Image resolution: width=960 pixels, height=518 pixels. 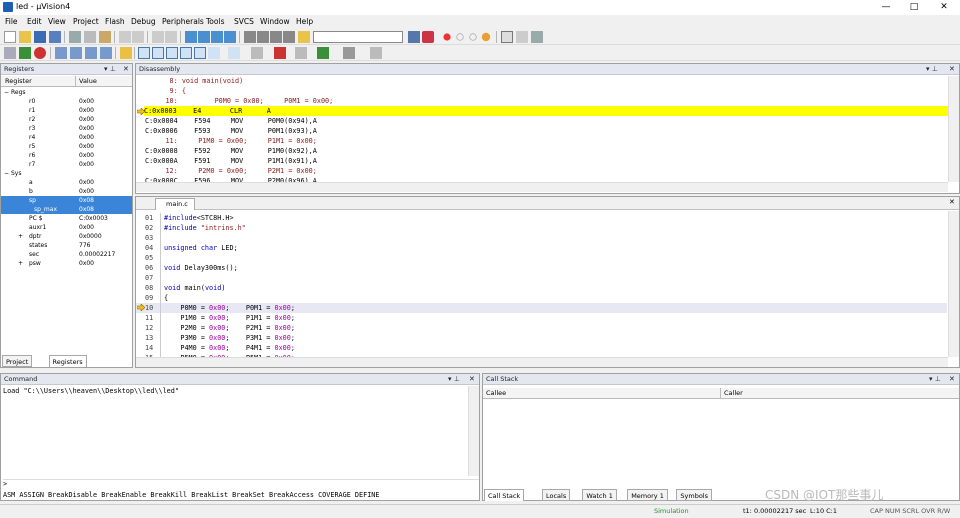 I want to click on register-row: r5 0x00, so click(x=66, y=146).